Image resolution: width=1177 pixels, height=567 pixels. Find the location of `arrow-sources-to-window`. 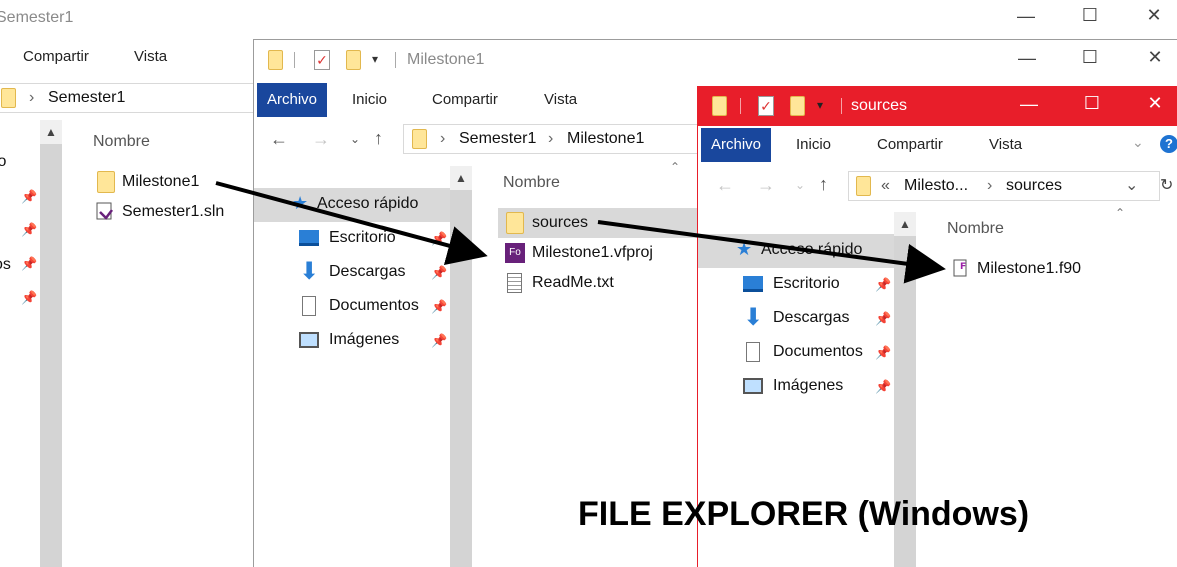

arrow-sources-to-window is located at coordinates (771, 252).